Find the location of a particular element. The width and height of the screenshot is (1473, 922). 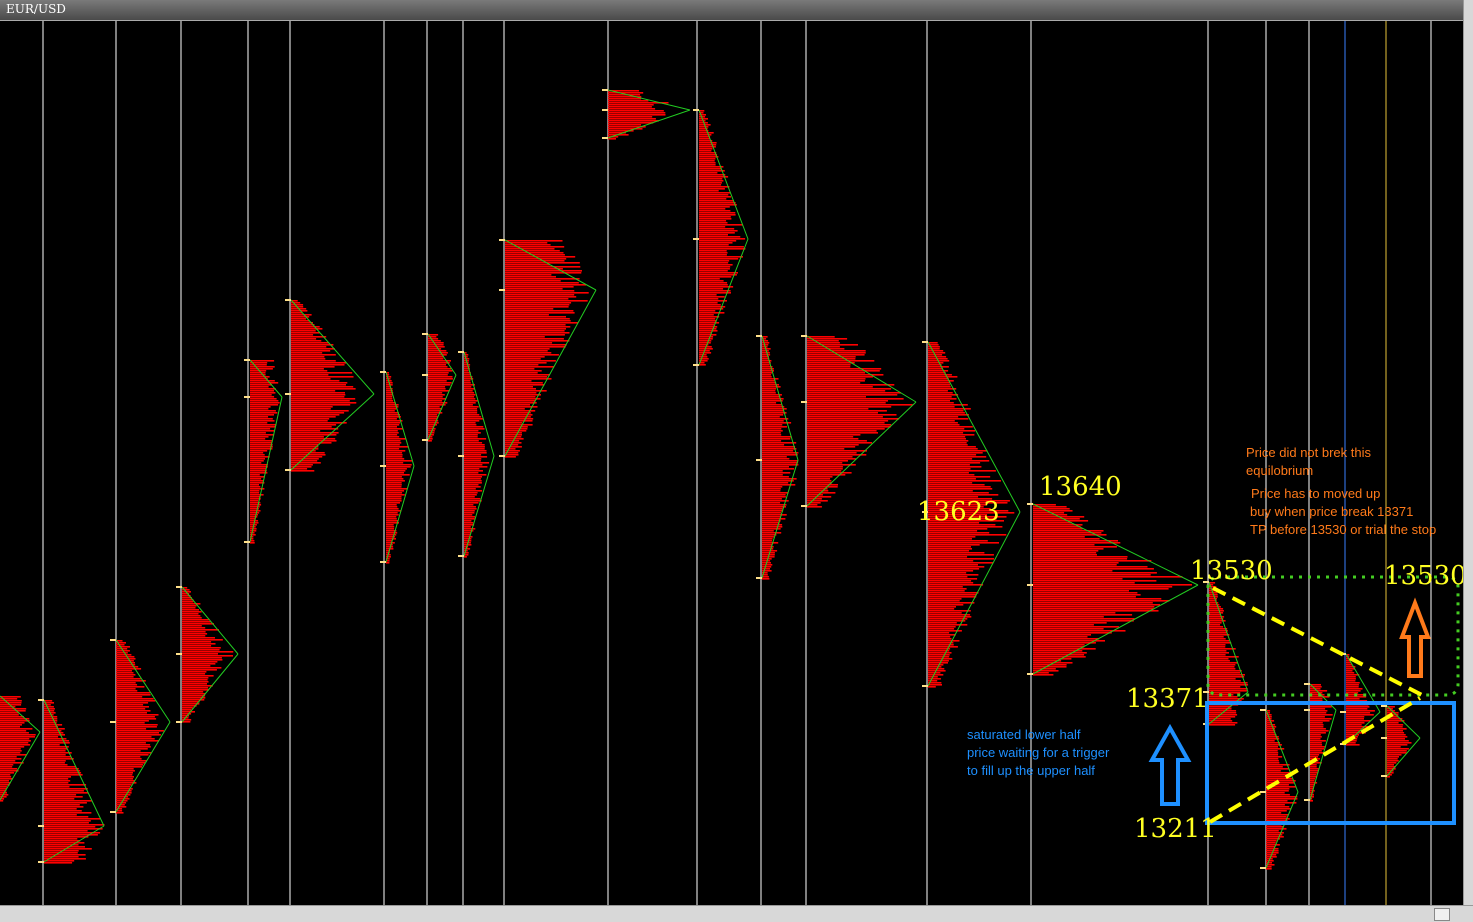

market-profile is located at coordinates (548, 348).